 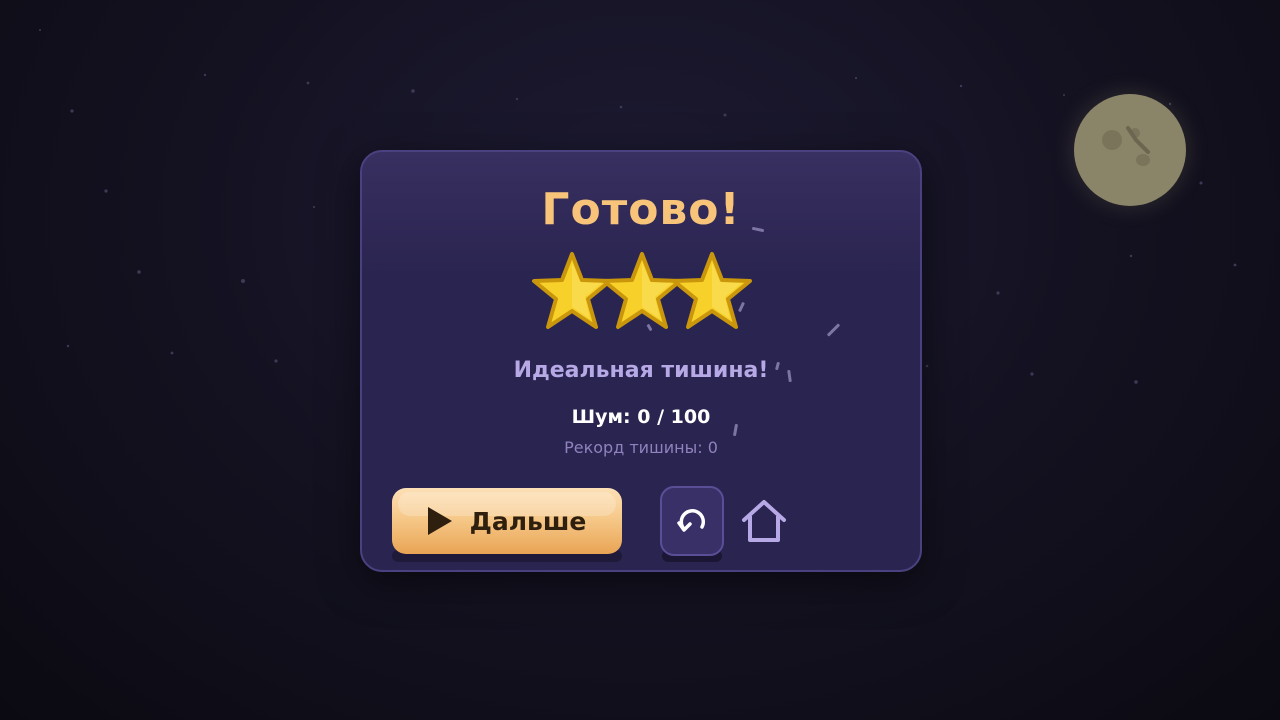 What do you see at coordinates (641, 370) in the screenshot?
I see `result-message: Идеальная тишина!` at bounding box center [641, 370].